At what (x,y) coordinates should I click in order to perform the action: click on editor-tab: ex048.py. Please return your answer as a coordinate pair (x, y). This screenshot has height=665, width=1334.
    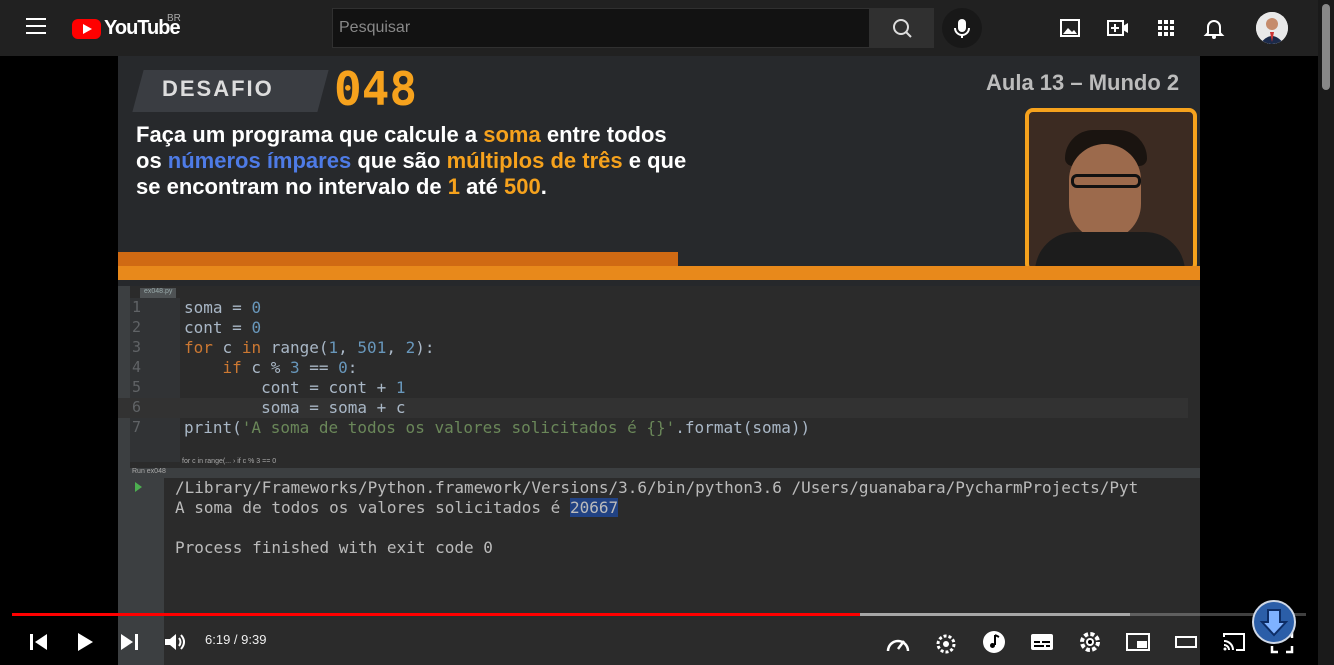
    Looking at the image, I should click on (158, 293).